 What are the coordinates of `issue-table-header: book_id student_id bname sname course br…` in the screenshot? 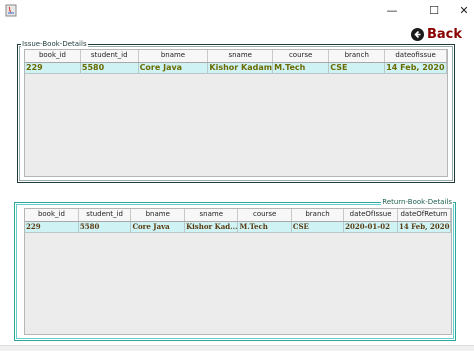 It's located at (236, 56).